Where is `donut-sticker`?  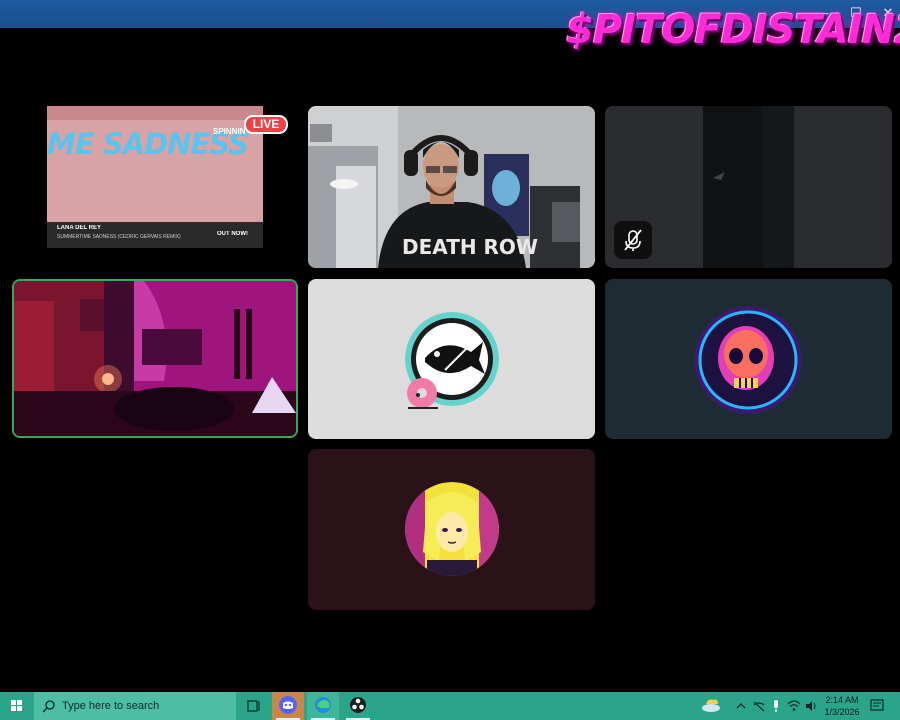
donut-sticker is located at coordinates (422, 393).